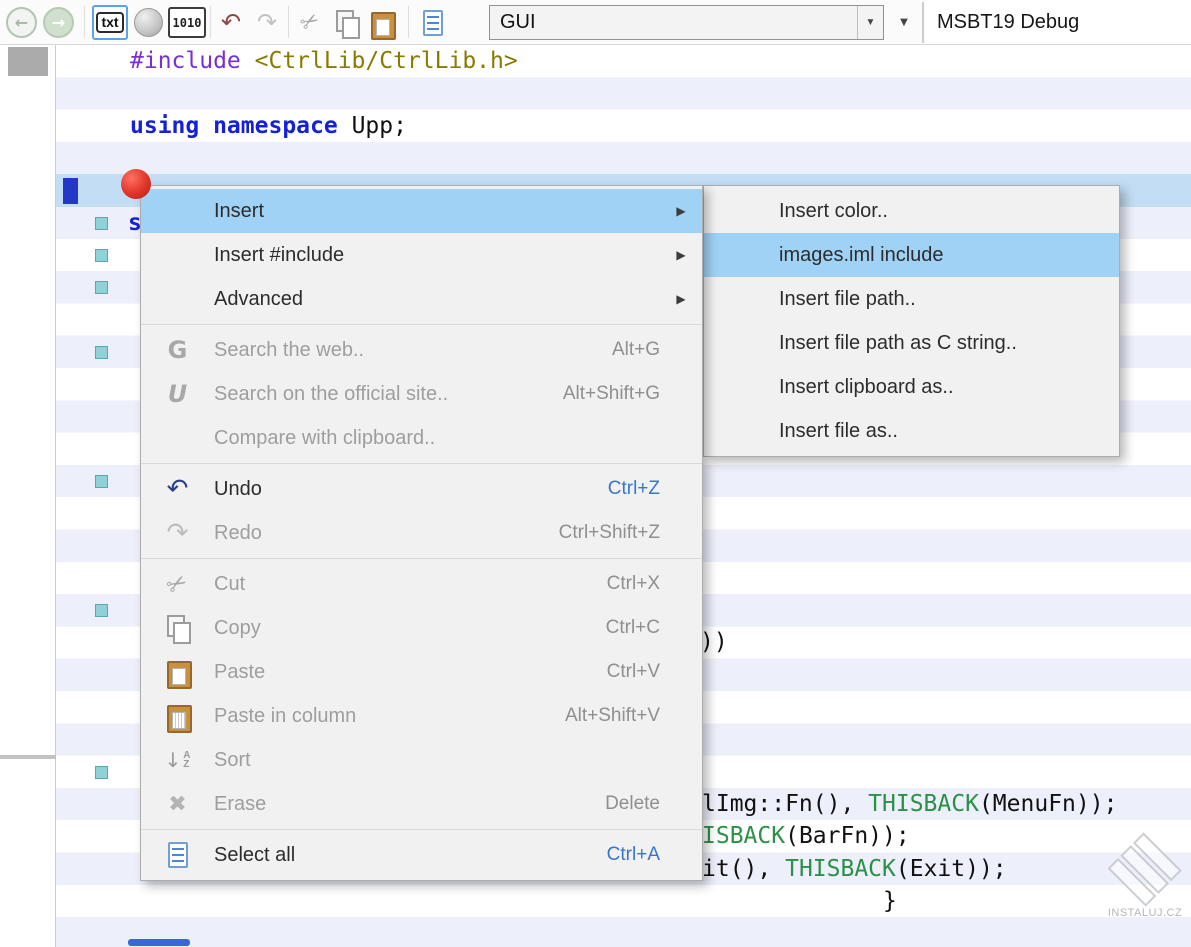  Describe the element at coordinates (911, 211) in the screenshot. I see `submenu-item-insert-color: Insert color..` at that location.